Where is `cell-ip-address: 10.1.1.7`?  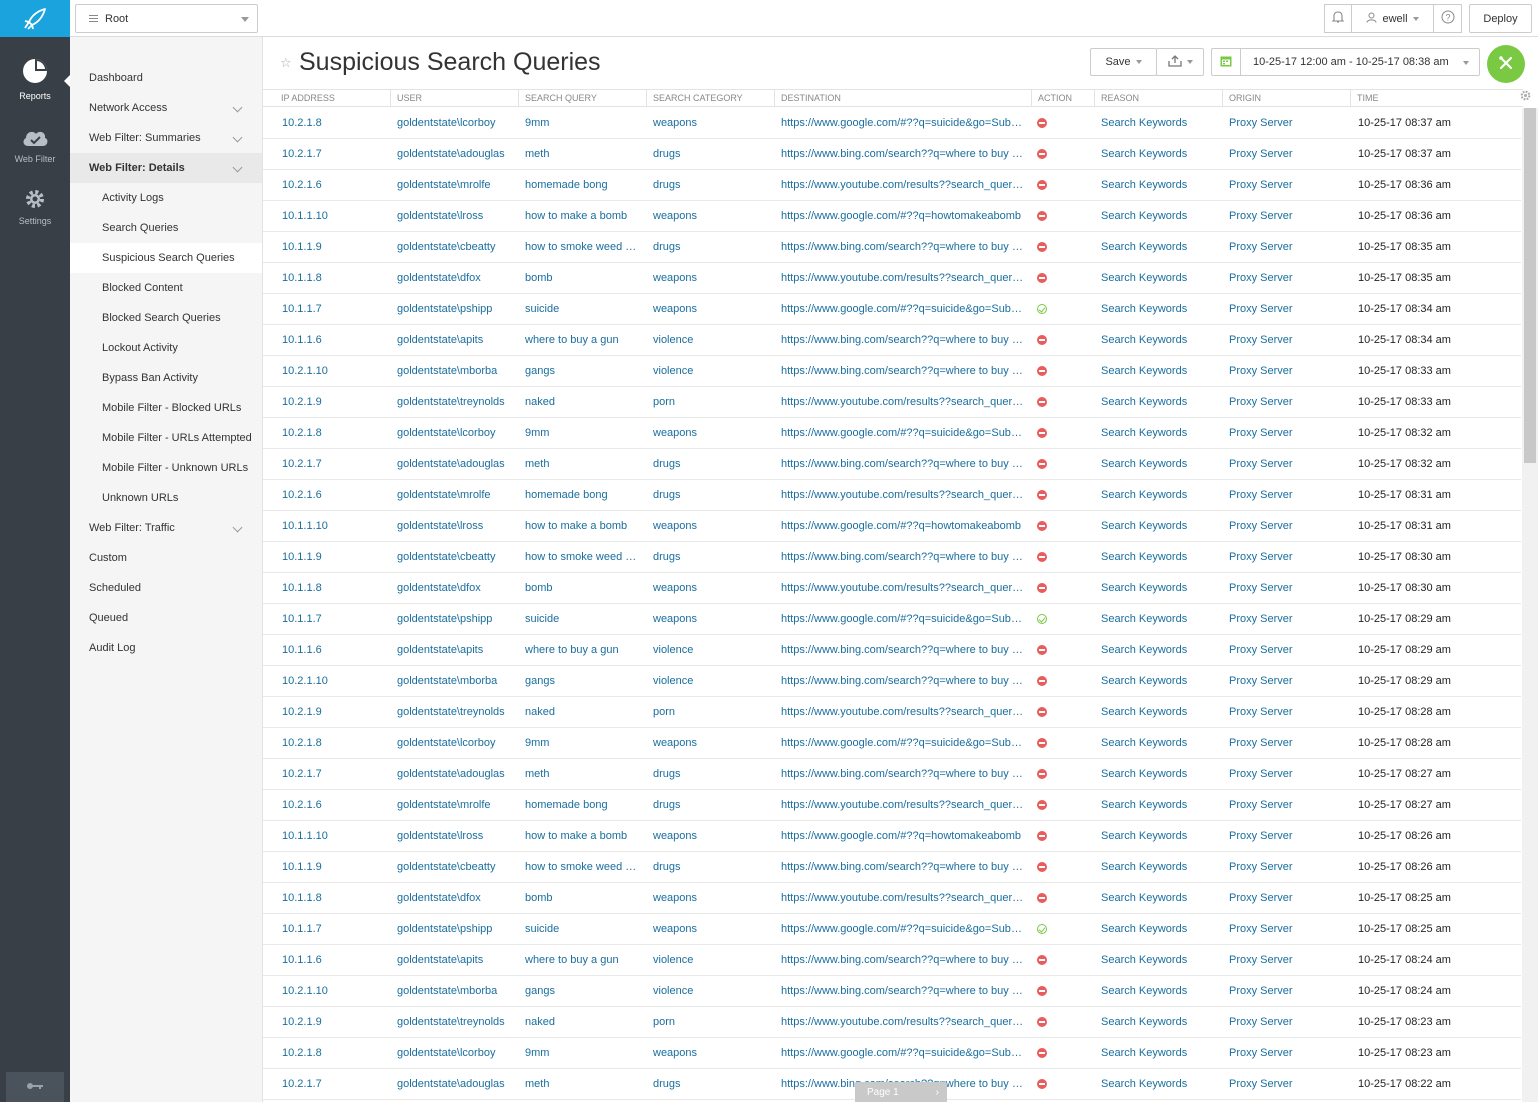 cell-ip-address: 10.1.1.7 is located at coordinates (332, 929).